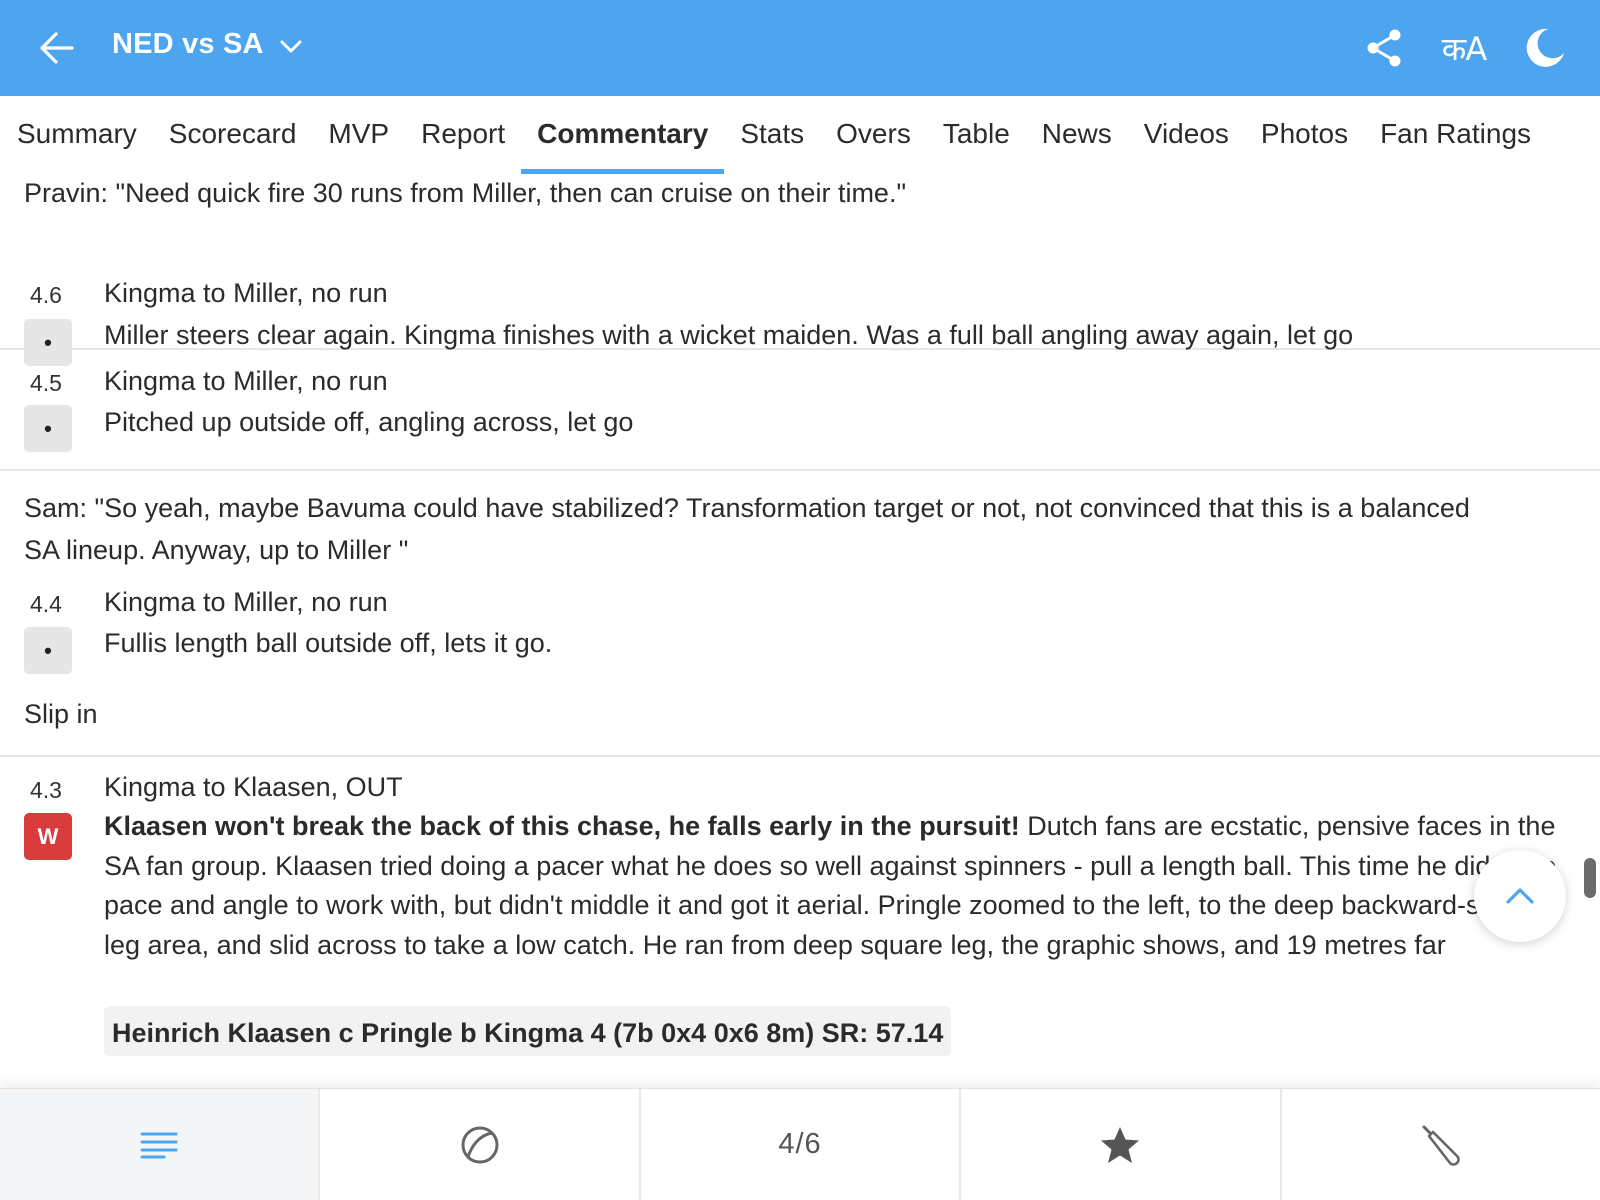 The width and height of the screenshot is (1600, 1200). I want to click on bottom-nav-commentary, so click(160, 1144).